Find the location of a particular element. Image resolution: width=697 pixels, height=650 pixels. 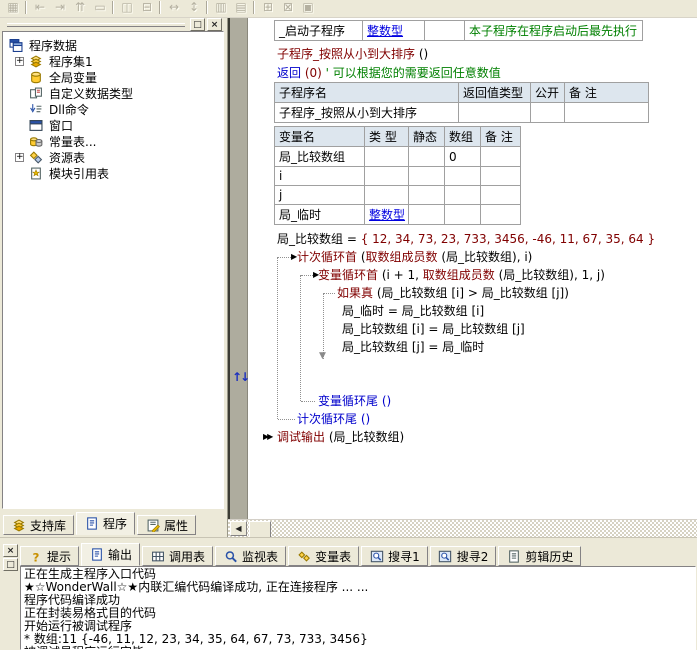

same-size-icon: ▭ is located at coordinates (100, 7).